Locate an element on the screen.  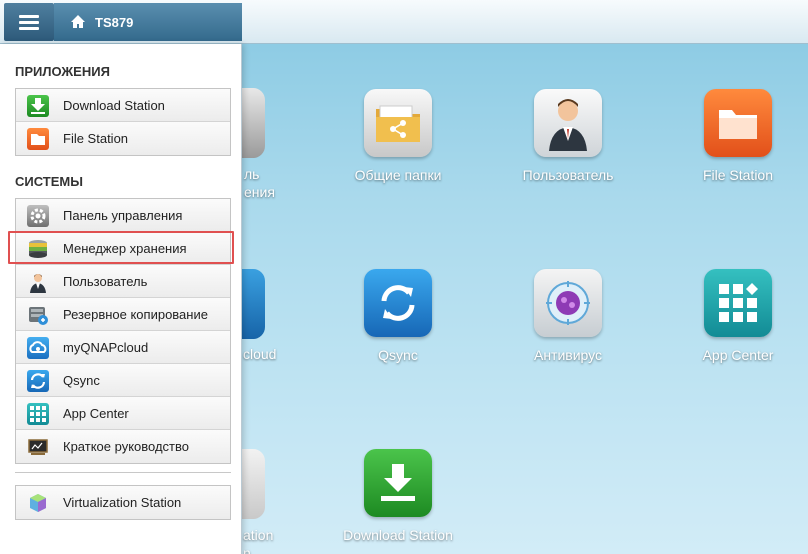
menu-item-control-panel: Панель управления is located at coordinates (123, 215).